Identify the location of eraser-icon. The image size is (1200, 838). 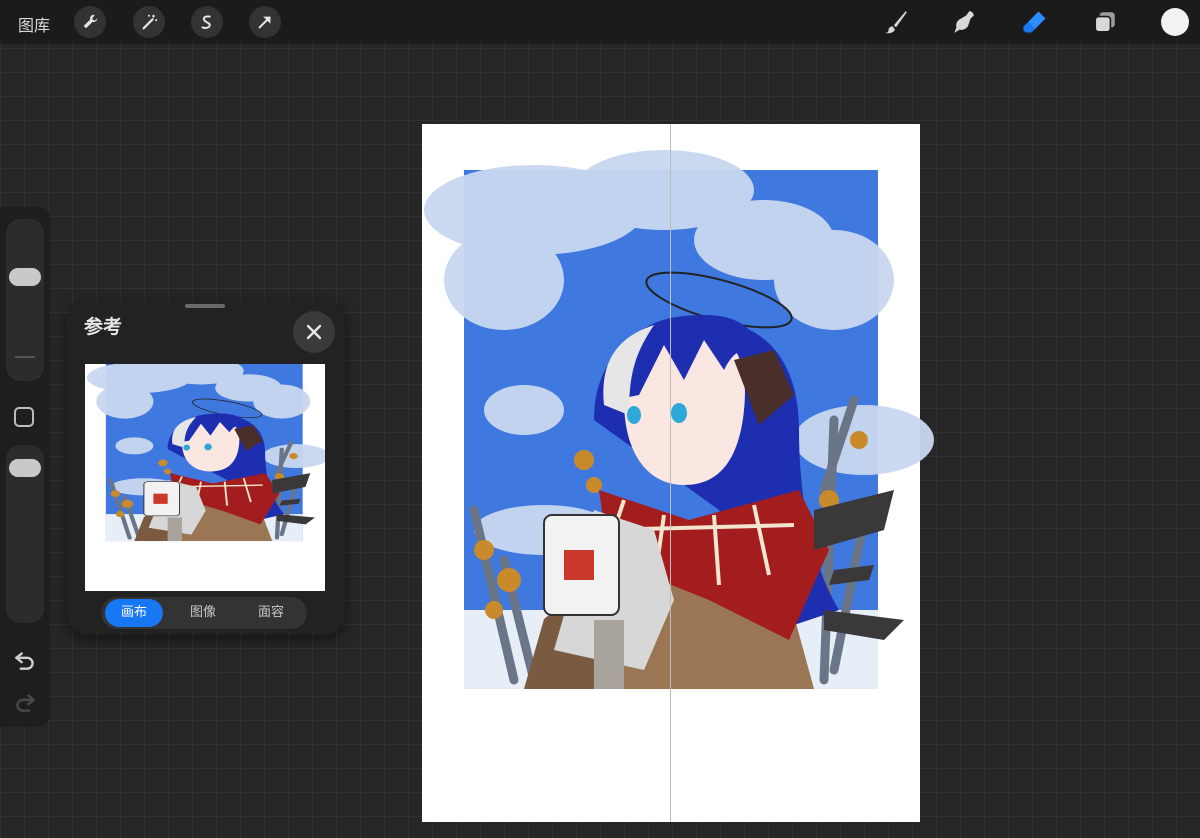
(1035, 22).